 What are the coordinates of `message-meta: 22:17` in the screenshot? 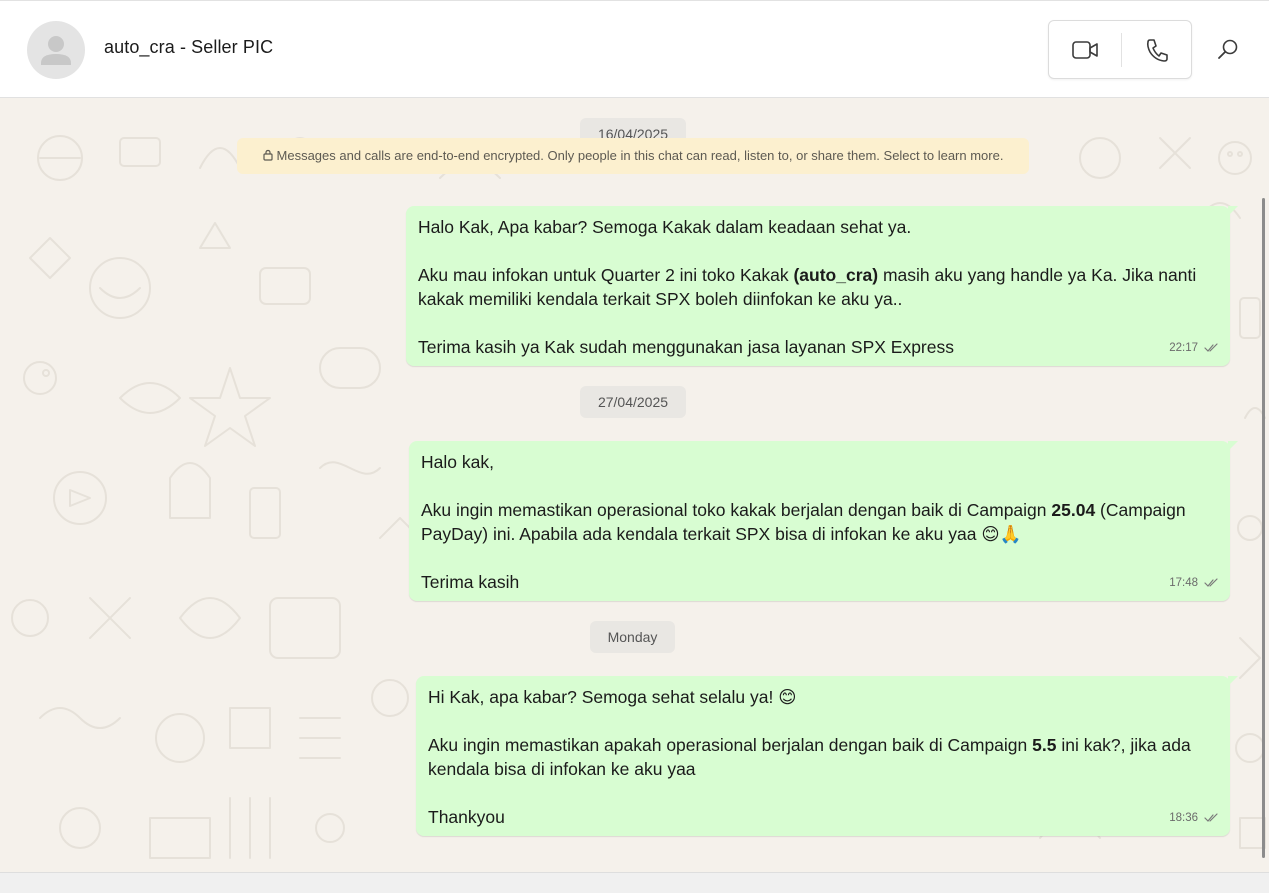 It's located at (1193, 348).